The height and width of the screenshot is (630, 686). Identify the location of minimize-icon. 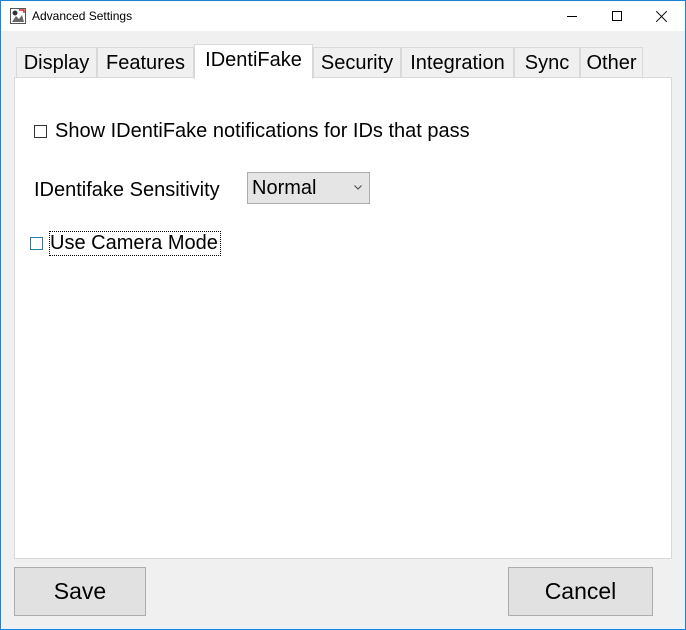
(572, 16).